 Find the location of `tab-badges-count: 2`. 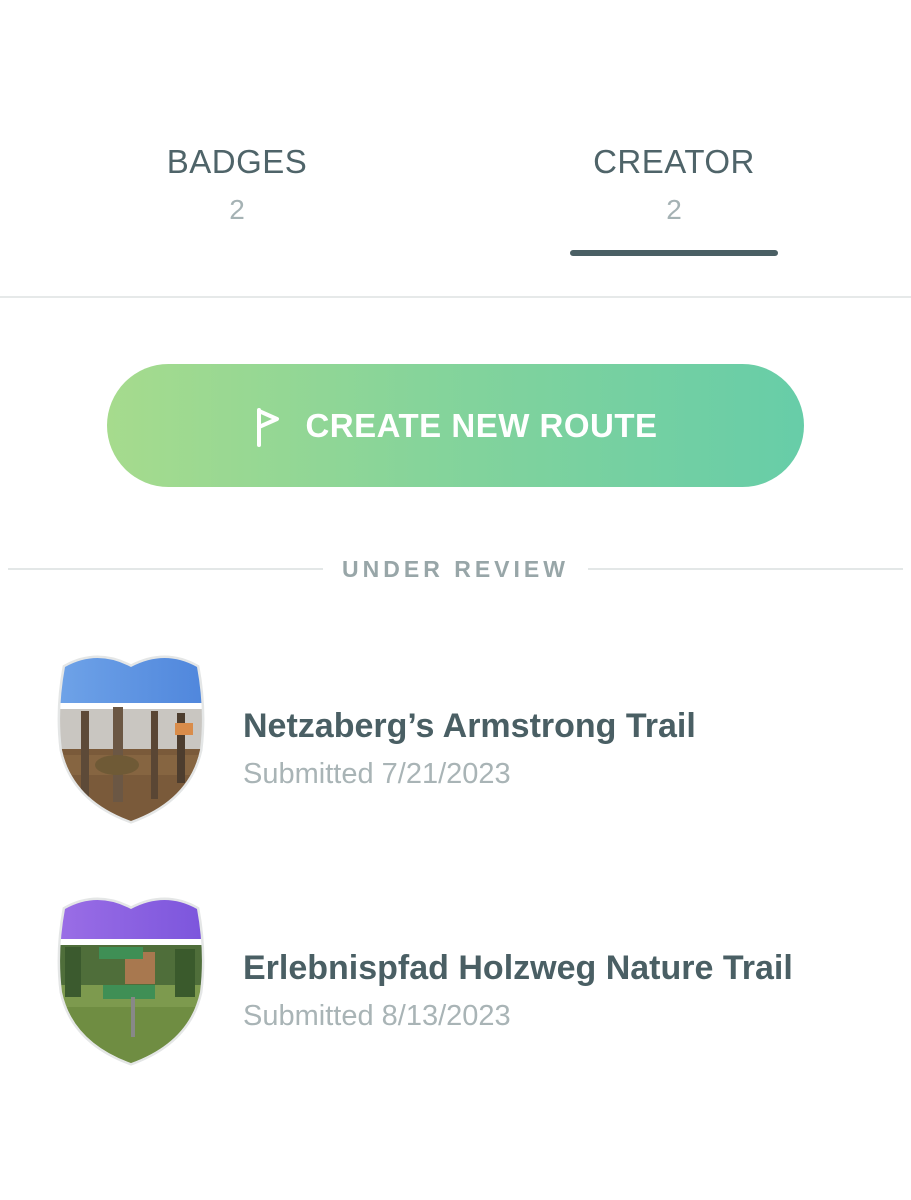

tab-badges-count: 2 is located at coordinates (237, 209).